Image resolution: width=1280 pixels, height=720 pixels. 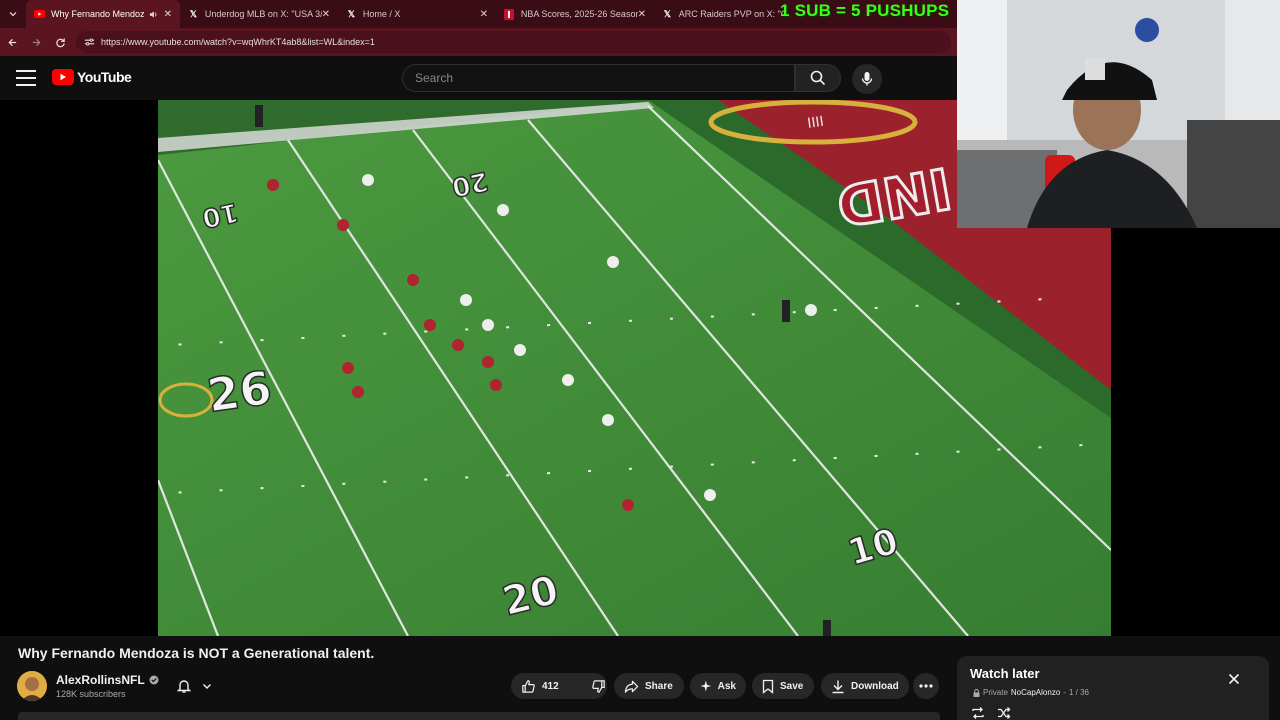 I want to click on bell-icon, so click(x=183, y=686).